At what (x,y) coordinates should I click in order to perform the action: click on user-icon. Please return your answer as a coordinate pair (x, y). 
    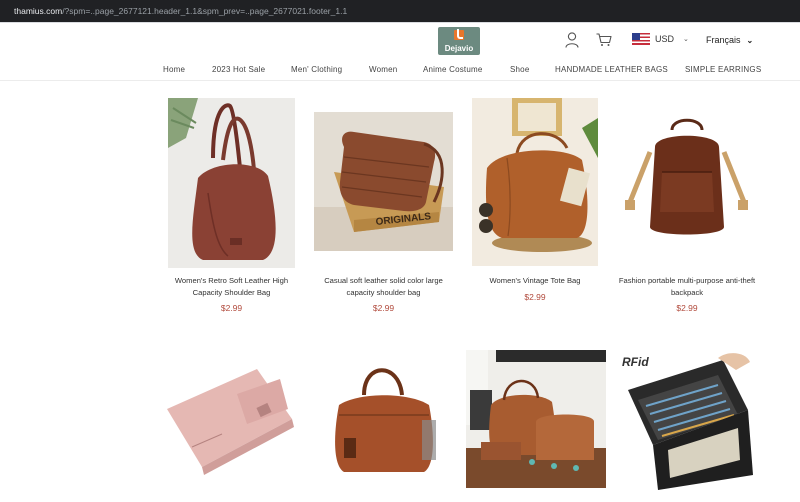
    Looking at the image, I should click on (572, 40).